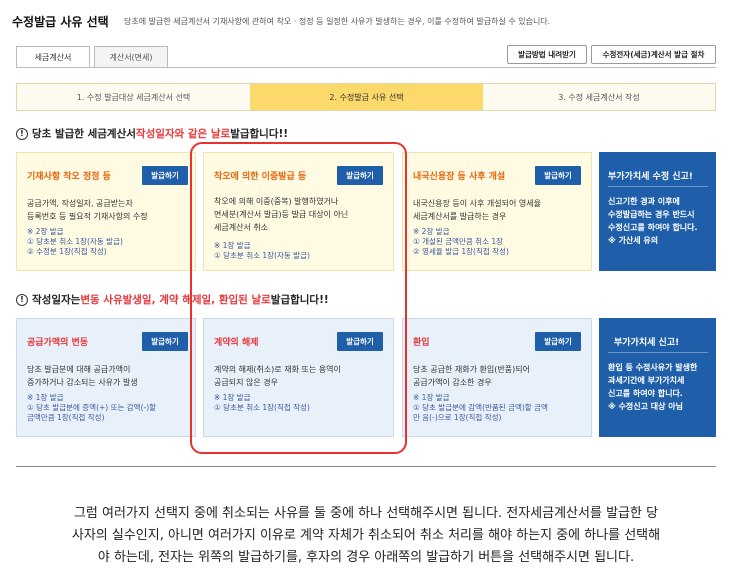 This screenshot has height=588, width=732. What do you see at coordinates (58, 343) in the screenshot?
I see `card-title: 공급가액의 변동` at bounding box center [58, 343].